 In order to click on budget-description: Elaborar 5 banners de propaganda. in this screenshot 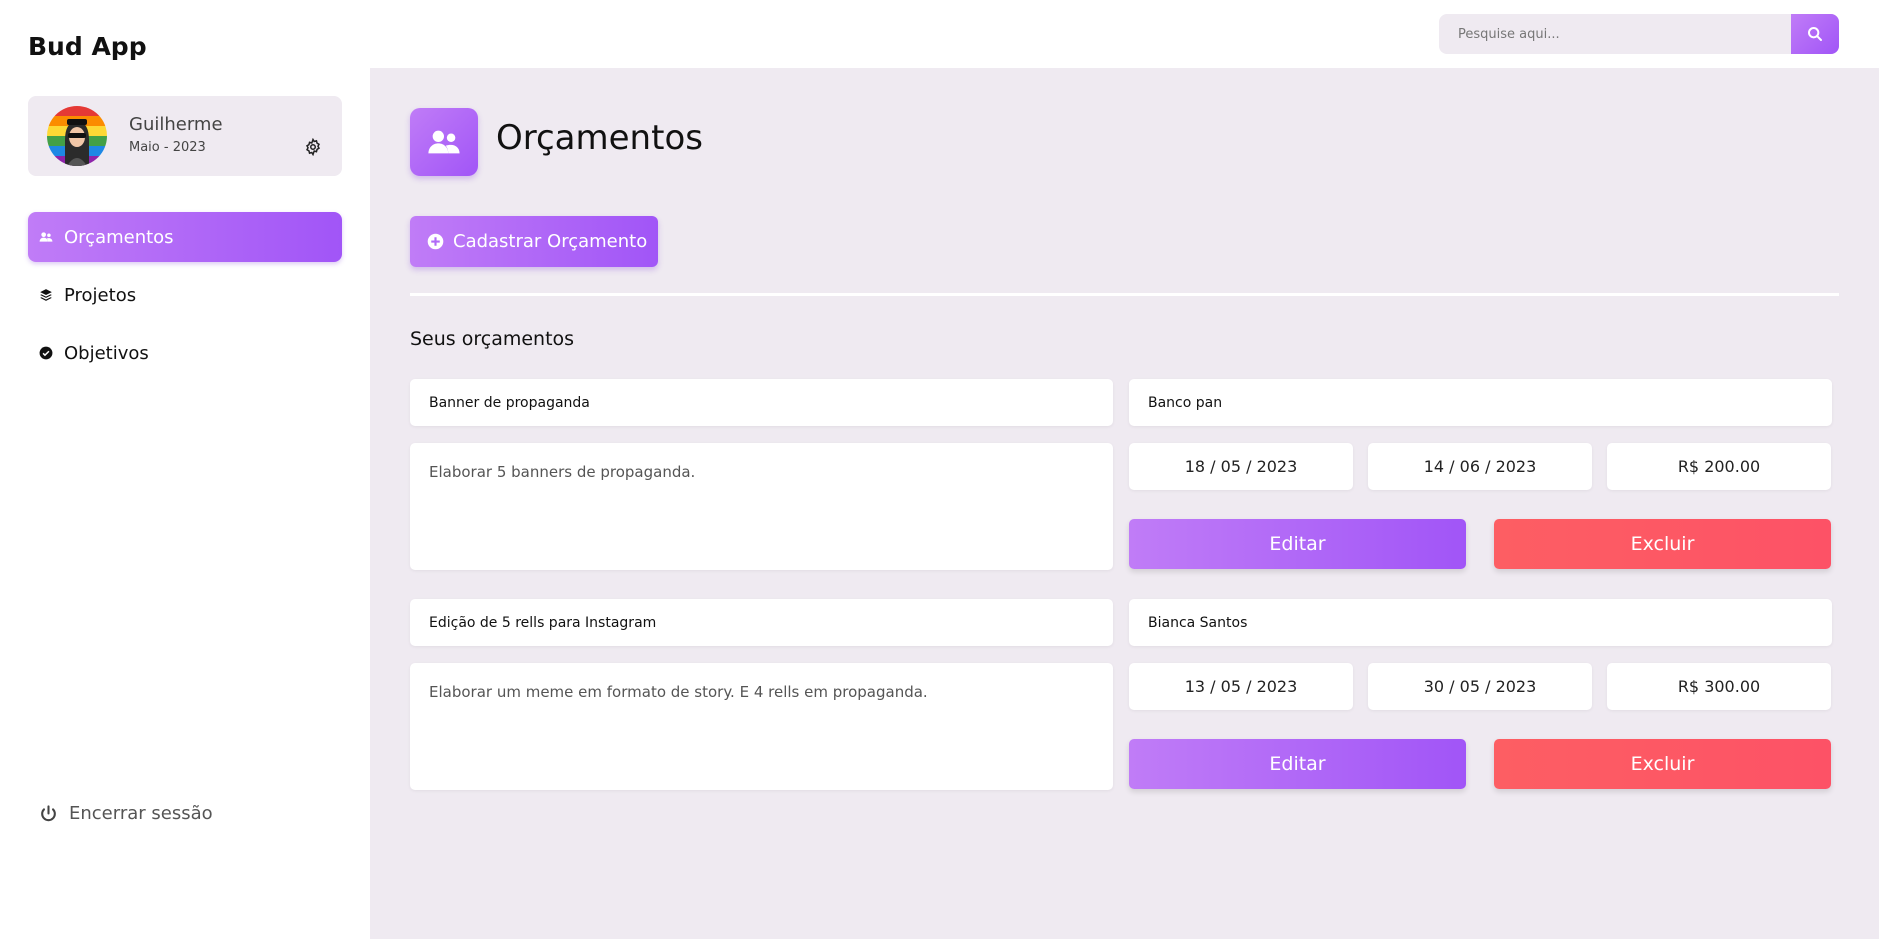, I will do `click(761, 506)`.